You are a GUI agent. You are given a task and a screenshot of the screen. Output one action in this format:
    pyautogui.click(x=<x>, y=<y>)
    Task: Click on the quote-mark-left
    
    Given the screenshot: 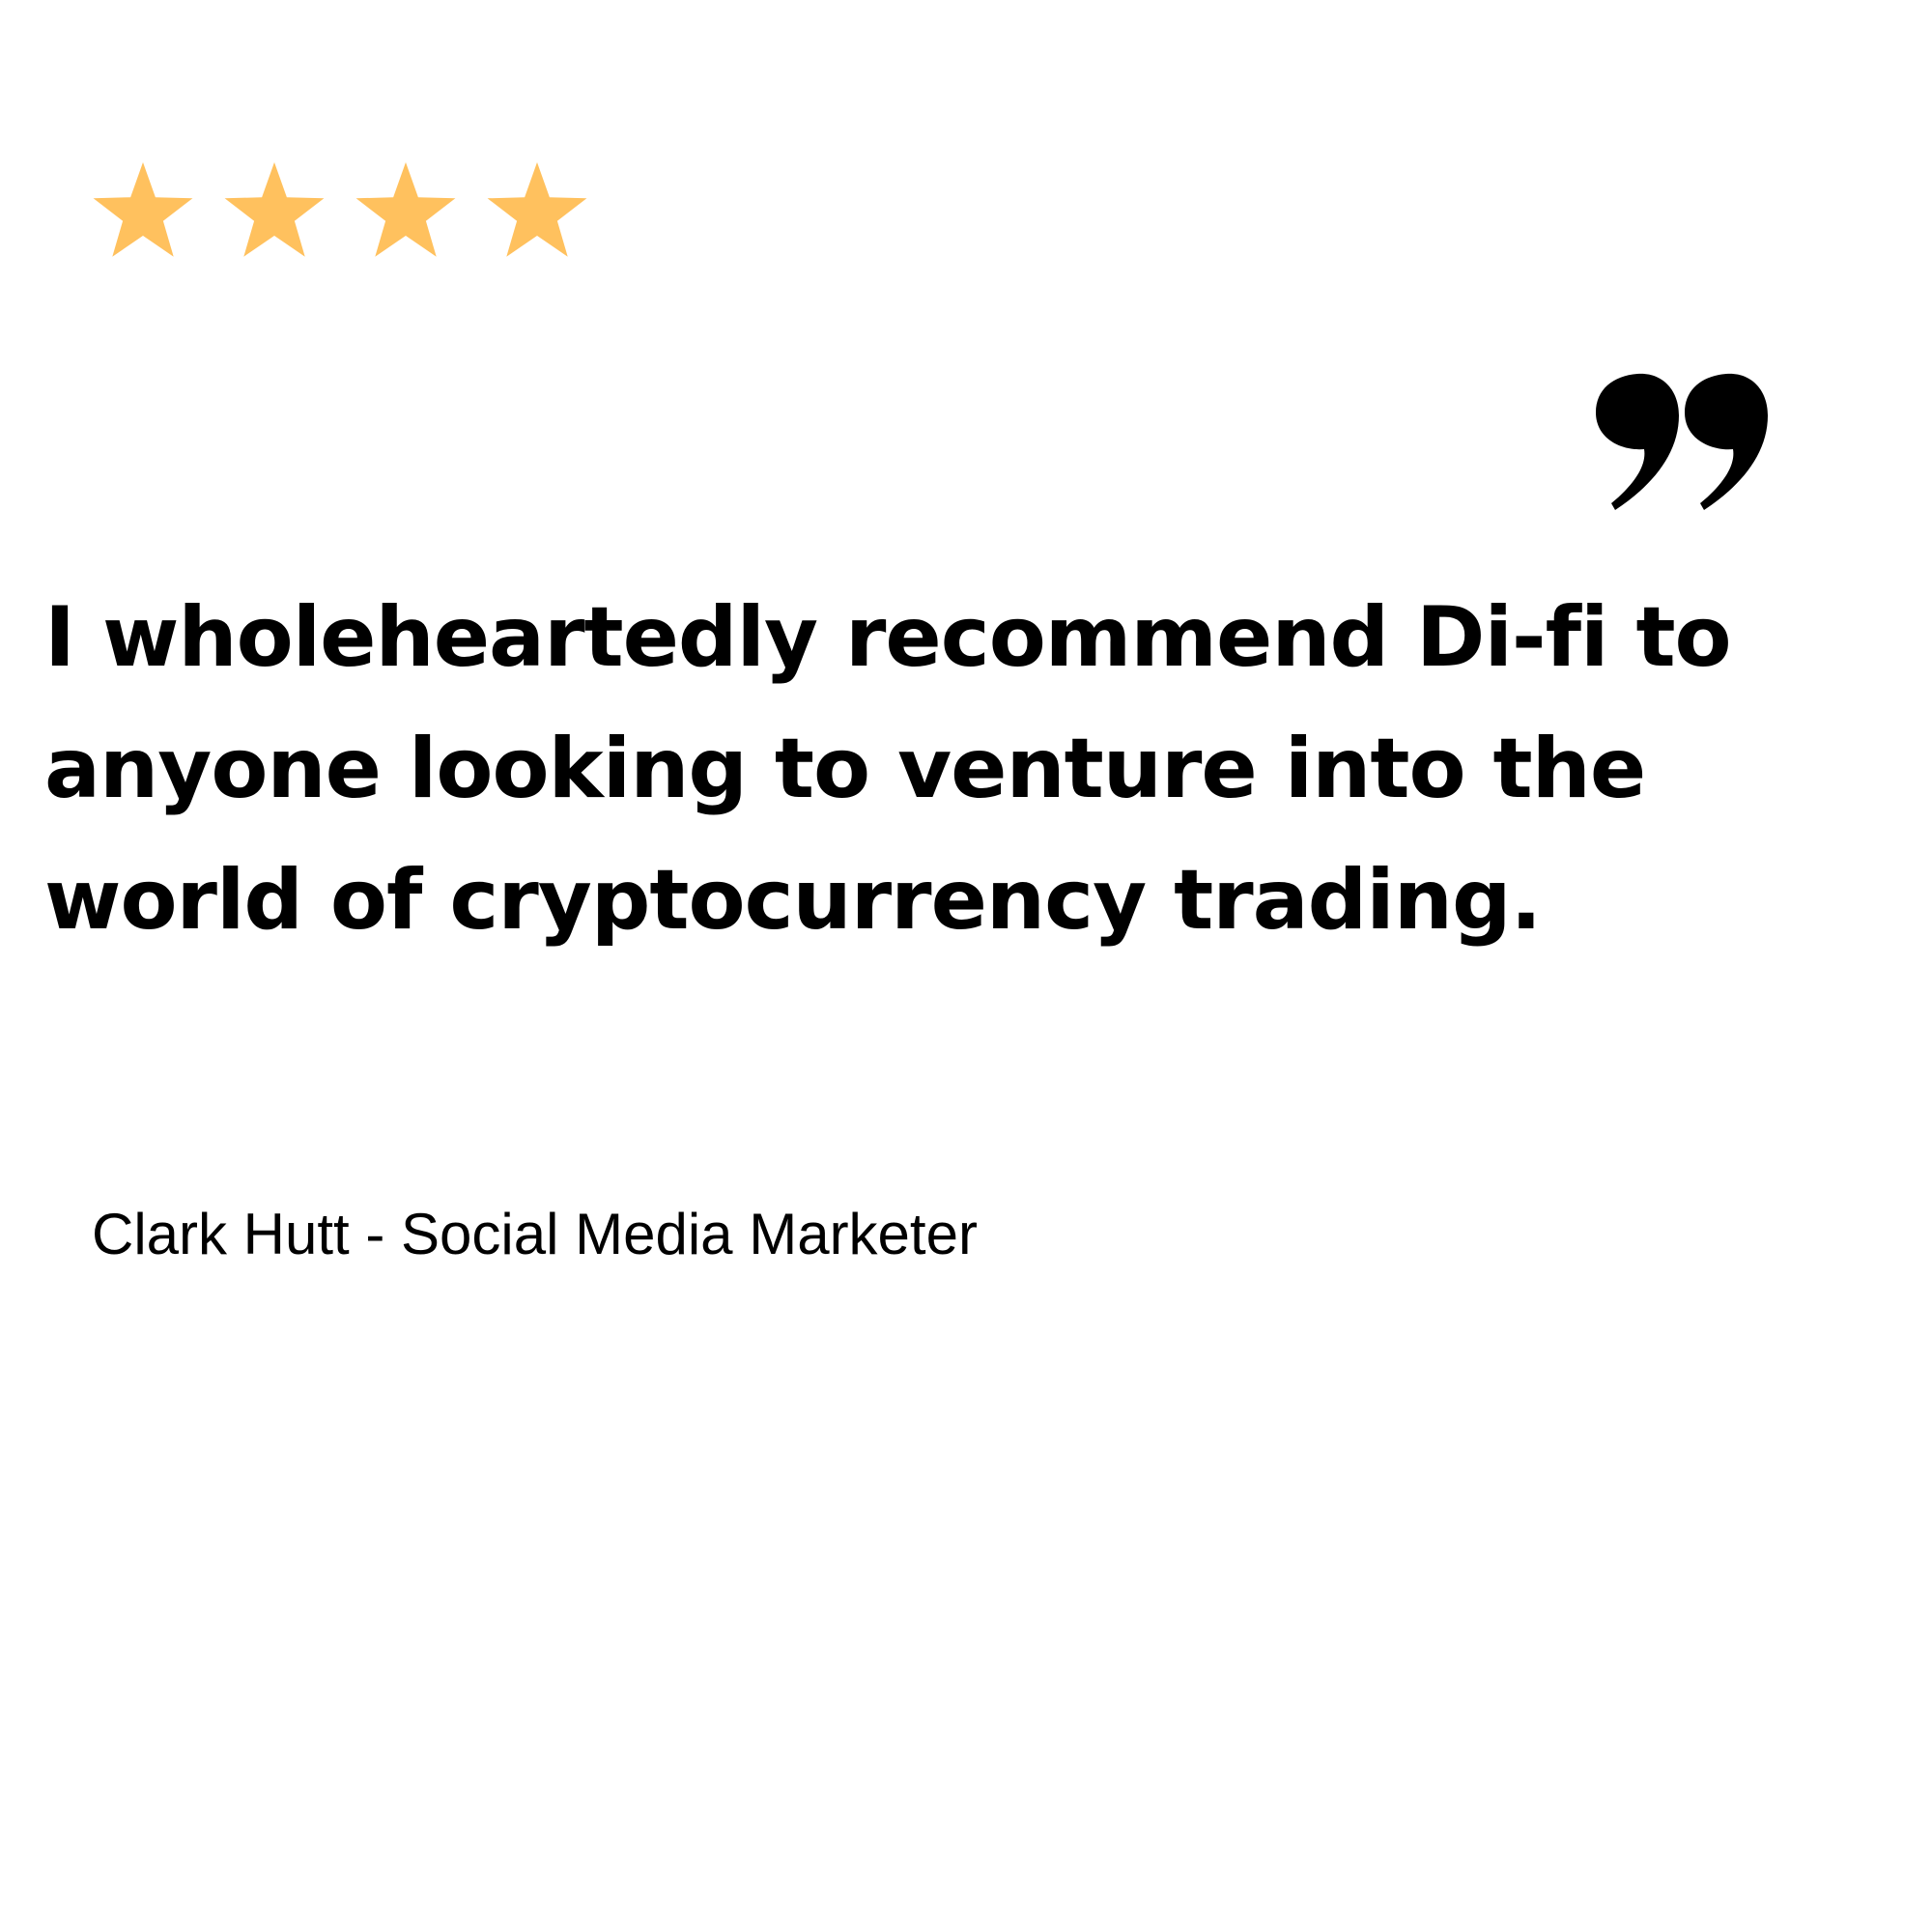 What is the action you would take?
    pyautogui.click(x=1637, y=441)
    